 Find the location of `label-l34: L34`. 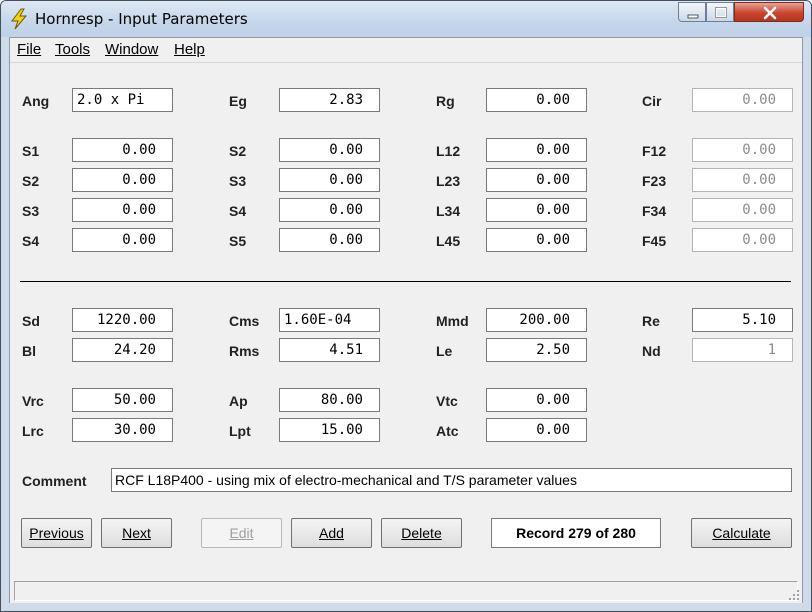

label-l34: L34 is located at coordinates (448, 211).